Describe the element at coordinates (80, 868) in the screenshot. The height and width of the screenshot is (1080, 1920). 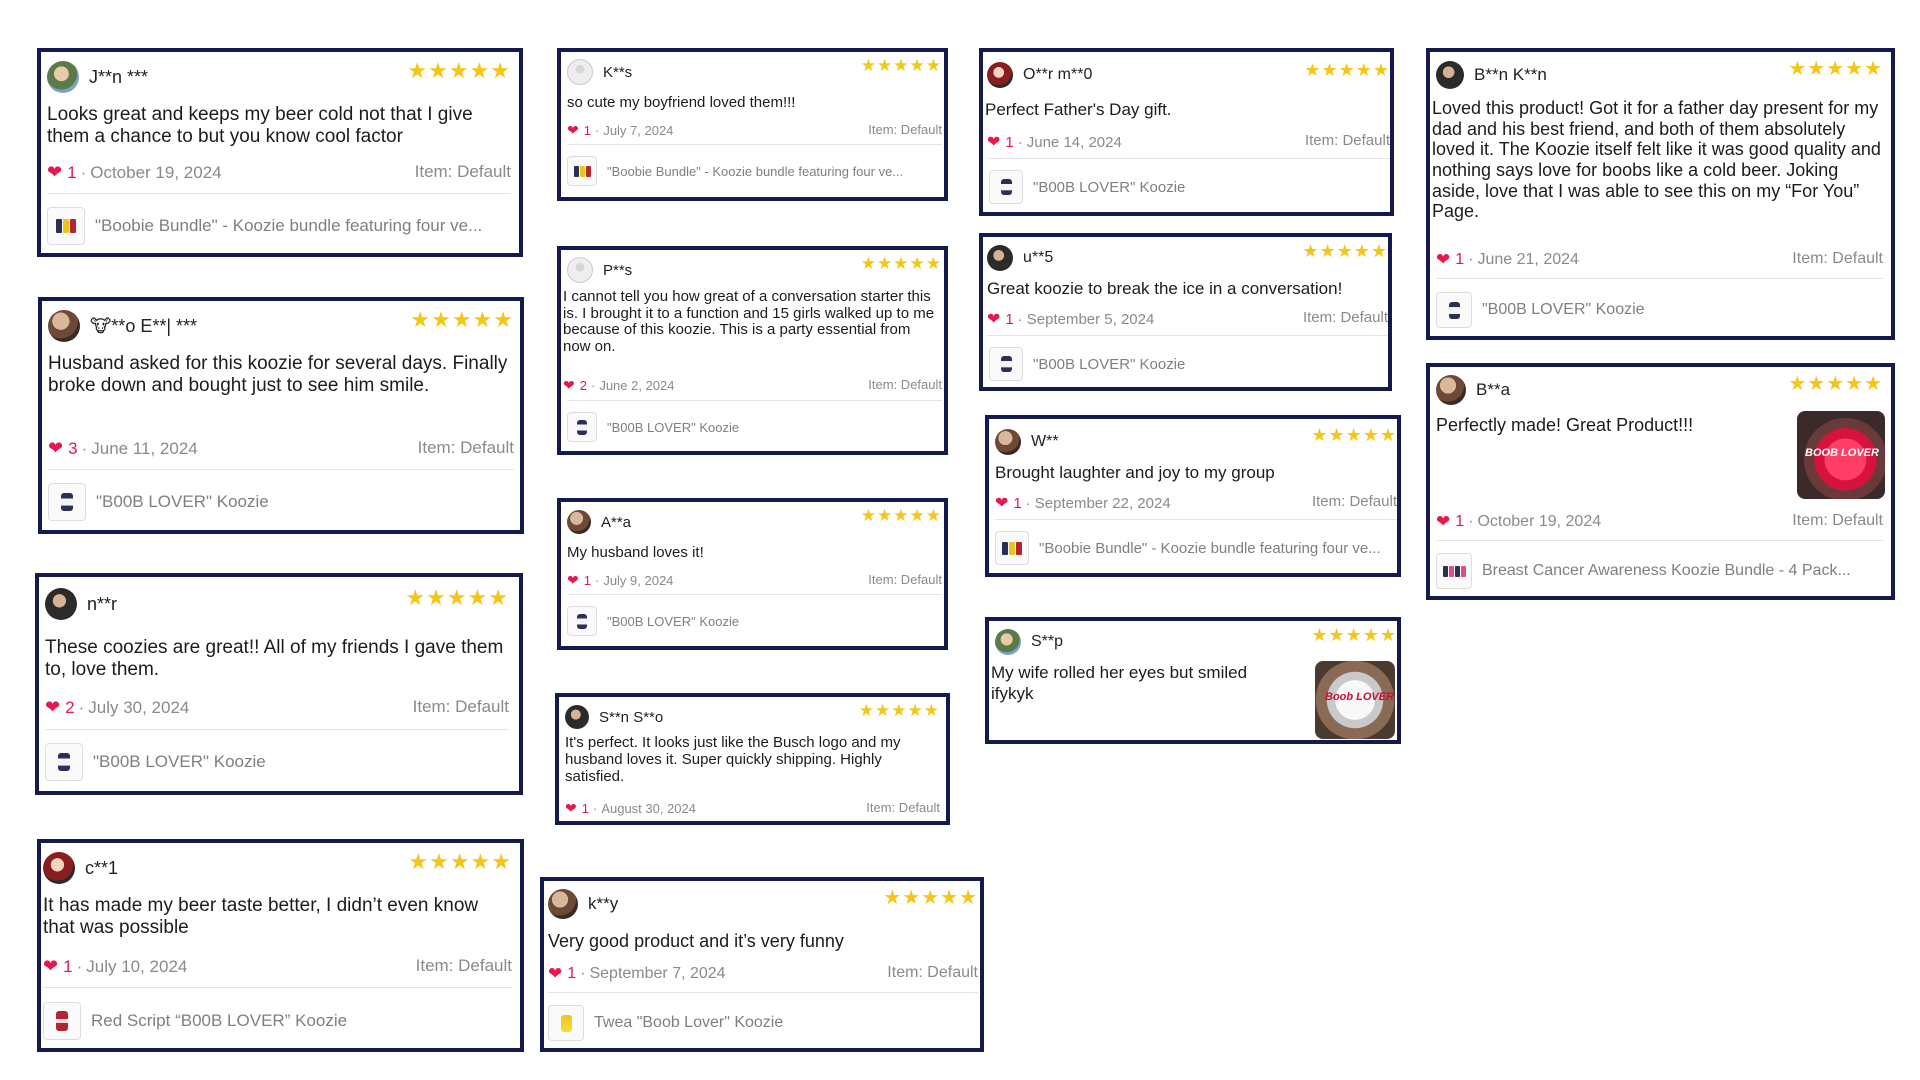
I see `review-header: c**1` at that location.